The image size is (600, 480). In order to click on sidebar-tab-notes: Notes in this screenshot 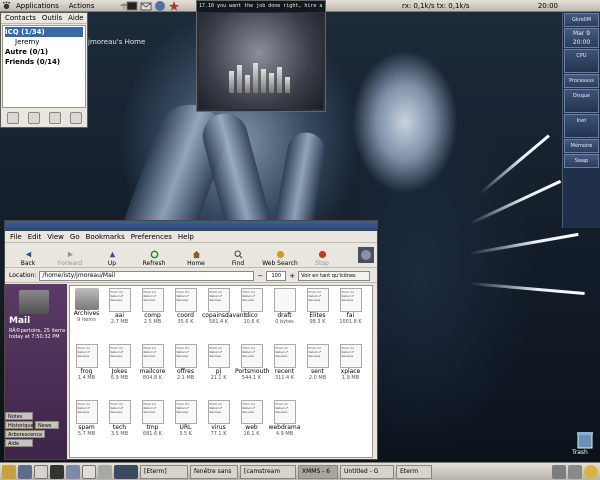, I will do `click(19, 416)`.